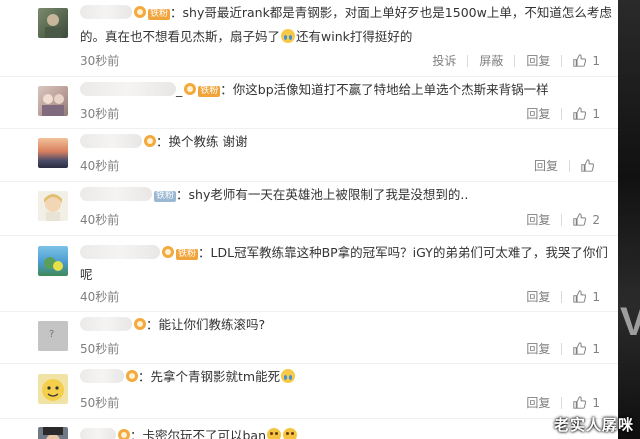 This screenshot has width=640, height=439. Describe the element at coordinates (491, 60) in the screenshot. I see `block-button: 屏蔽` at that location.